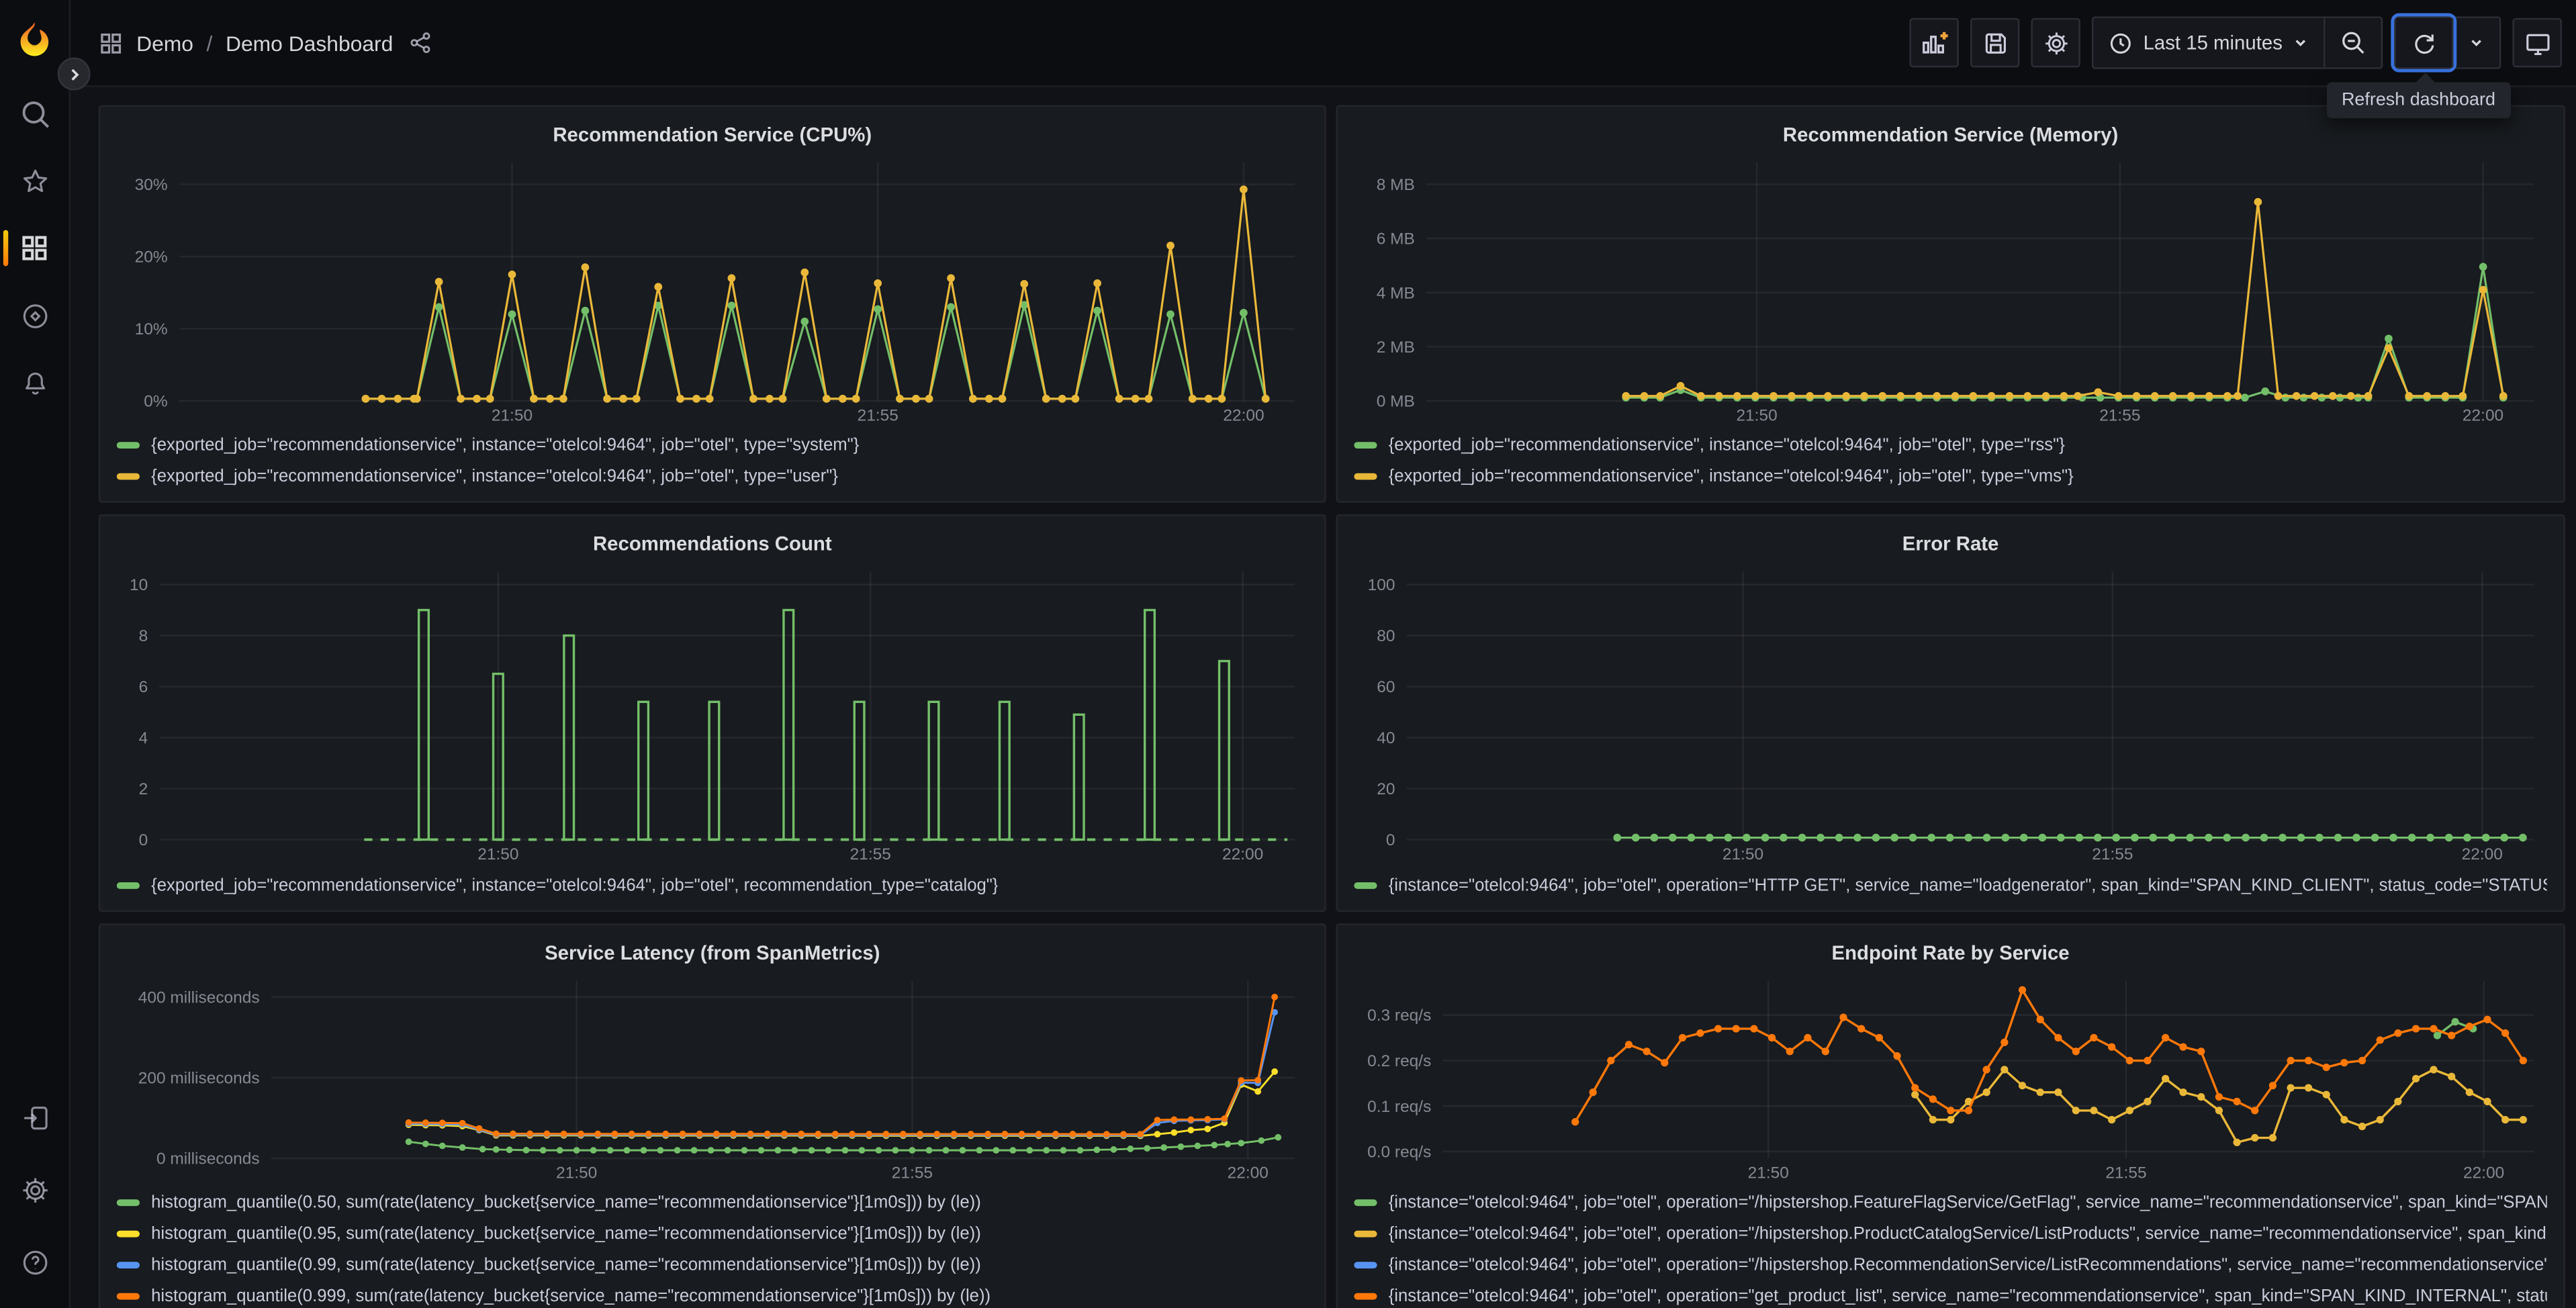 Image resolution: width=2576 pixels, height=1308 pixels. I want to click on cpu-chart: 21:50 21:55 22:00 0% 10% 20% 30%, so click(712, 289).